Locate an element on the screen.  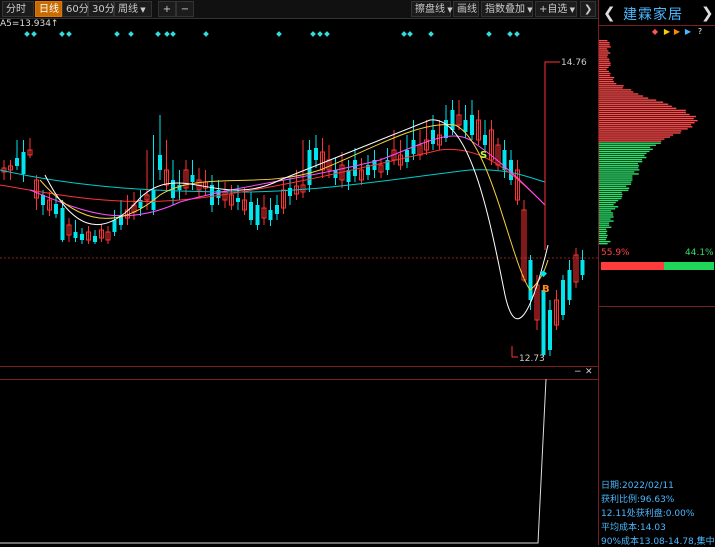
tab-fenshi: 分时 is located at coordinates (18, 9).